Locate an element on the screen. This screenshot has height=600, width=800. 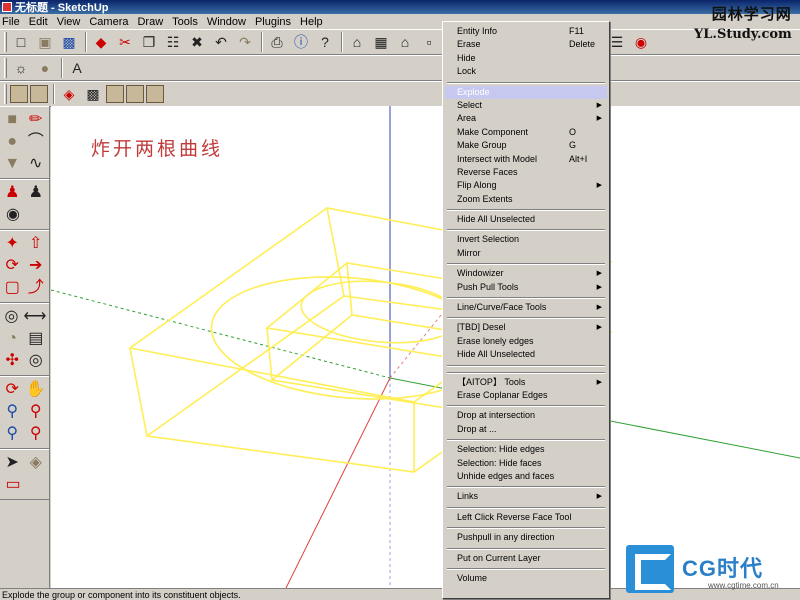
menu-item-left-click-reverse-face-tool: Left Click Reverse Face Tool is located at coordinates (526, 517).